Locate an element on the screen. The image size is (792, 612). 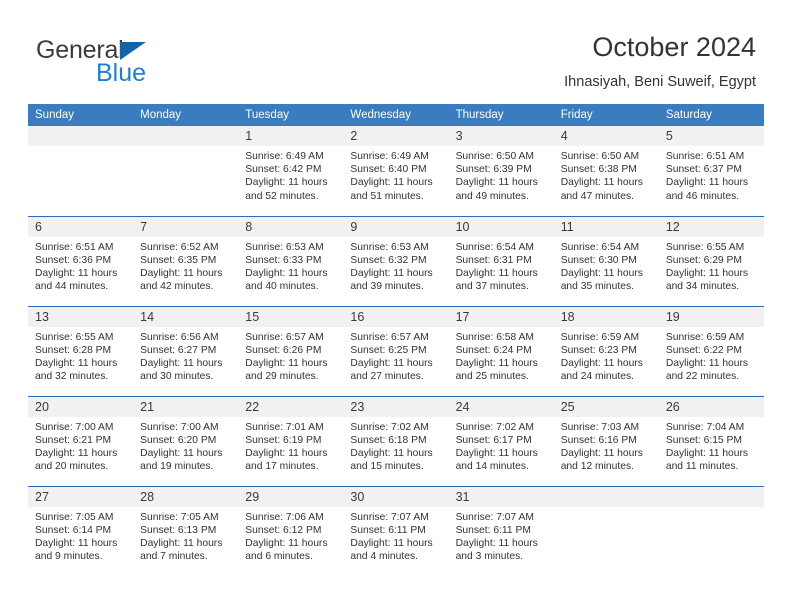
day-number: 1 is located at coordinates (291, 136).